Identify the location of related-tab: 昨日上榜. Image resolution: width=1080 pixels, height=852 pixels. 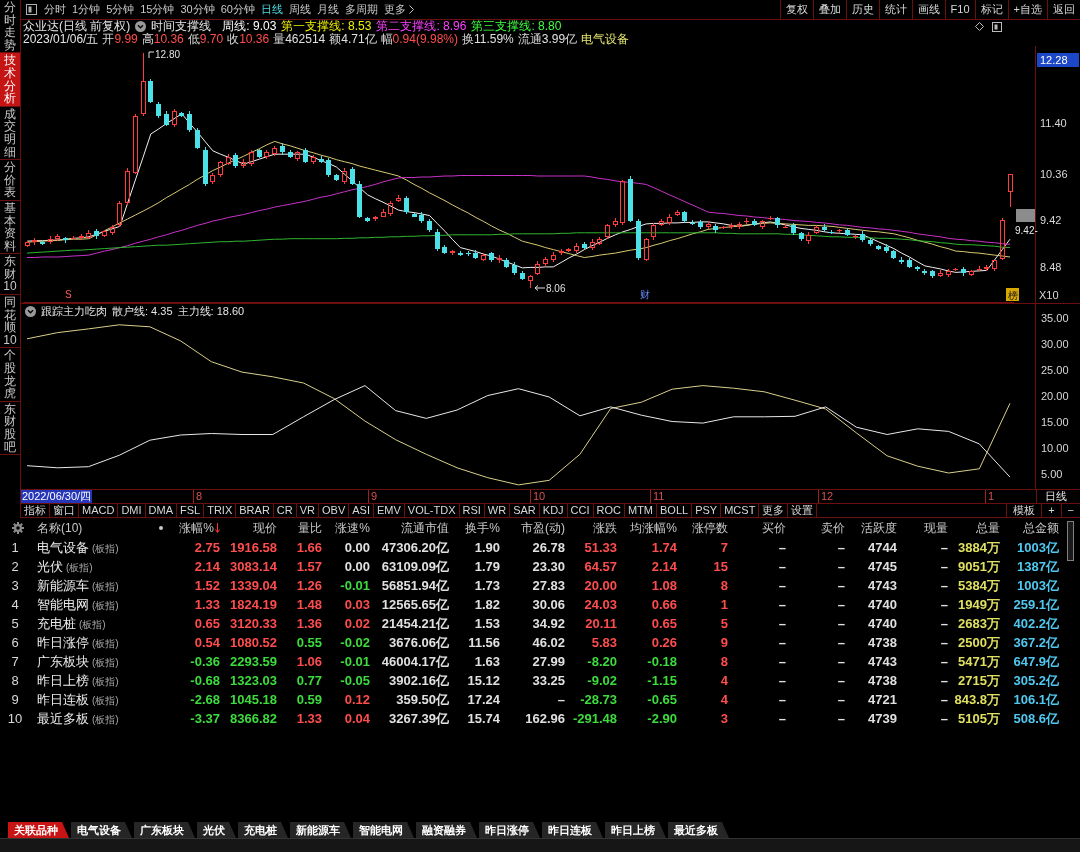
(635, 830).